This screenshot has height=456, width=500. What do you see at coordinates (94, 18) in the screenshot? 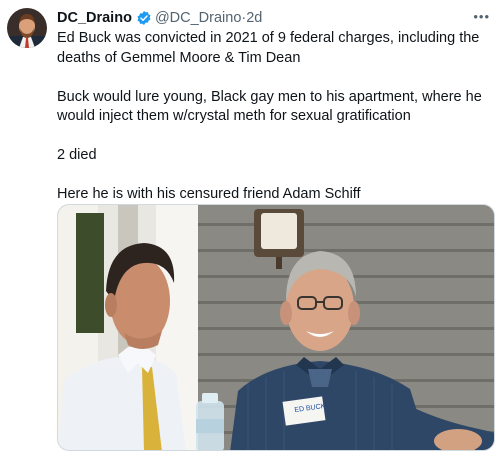
I see `author-display-name: DC_Draino` at bounding box center [94, 18].